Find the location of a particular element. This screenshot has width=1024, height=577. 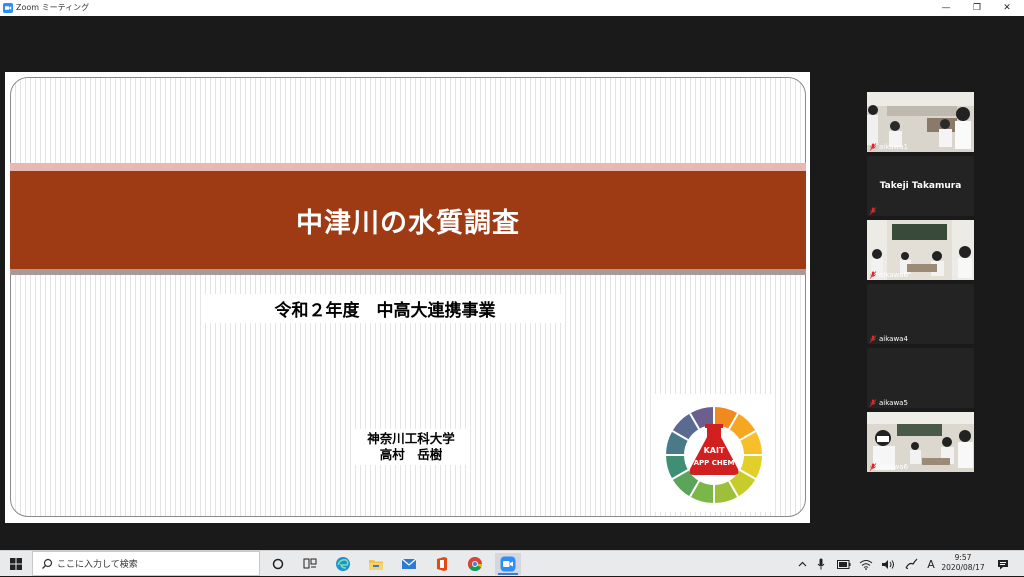

folder-icon is located at coordinates (376, 565).